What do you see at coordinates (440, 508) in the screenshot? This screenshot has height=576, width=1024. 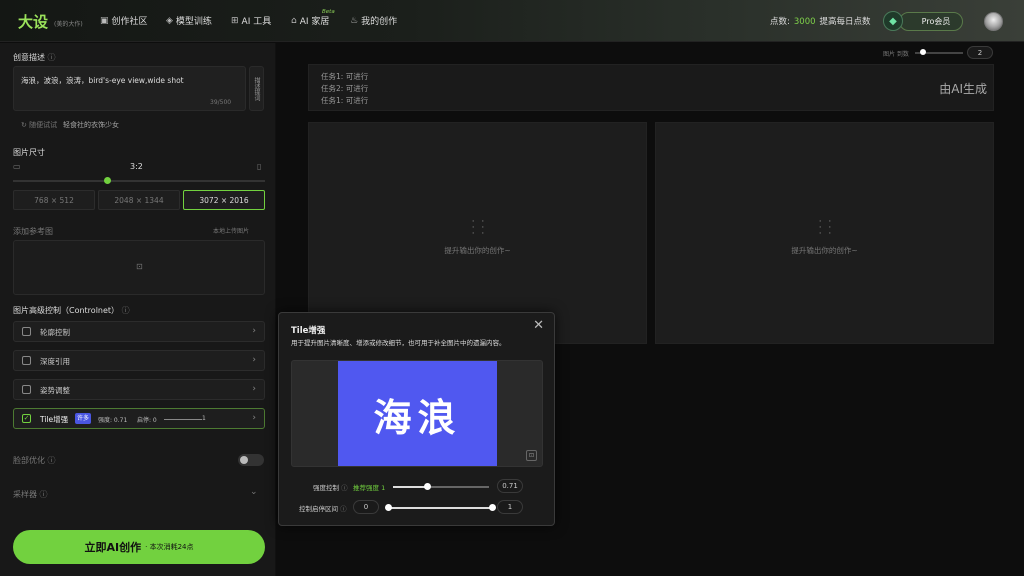 I see `range-slider-track` at bounding box center [440, 508].